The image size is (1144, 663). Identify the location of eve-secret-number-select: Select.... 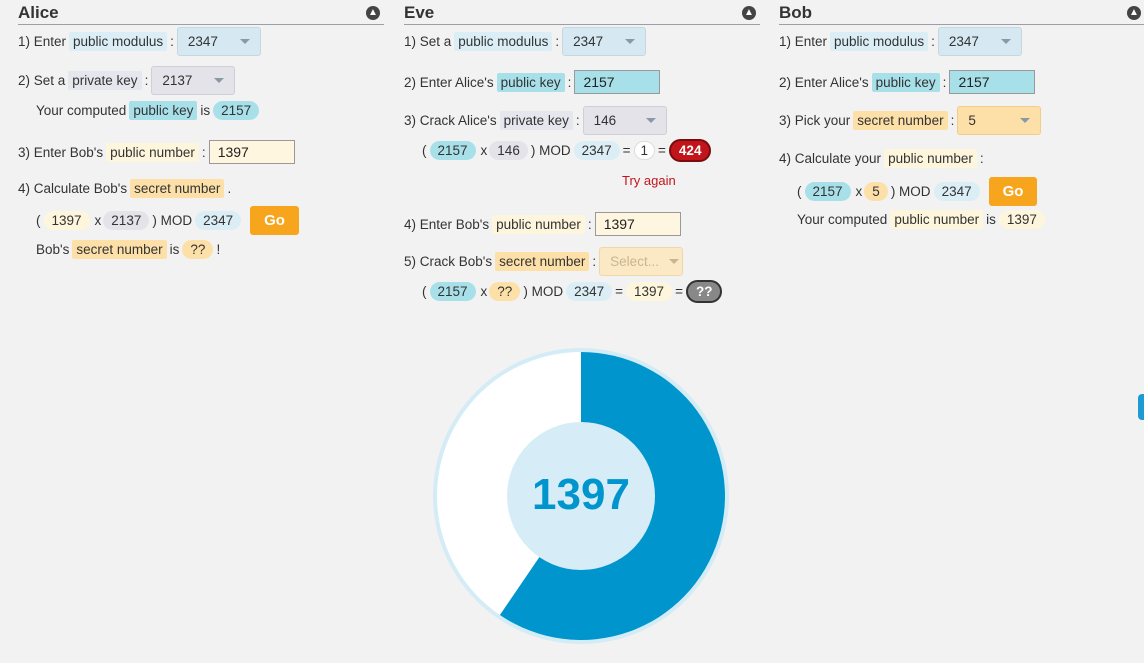
(641, 261).